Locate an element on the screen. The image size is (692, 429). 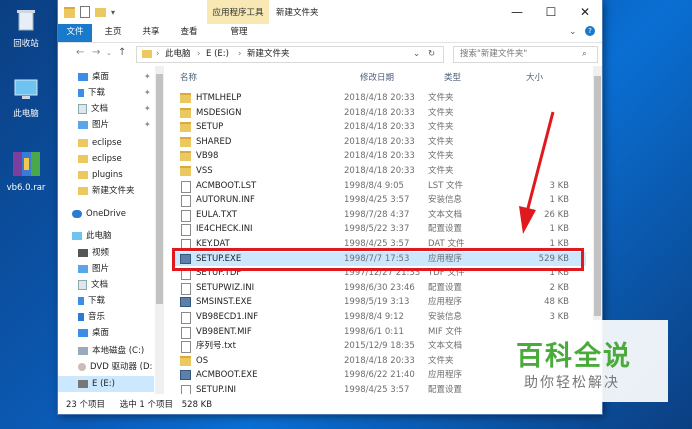
window-title: 新建文件夹 is located at coordinates (297, 13).